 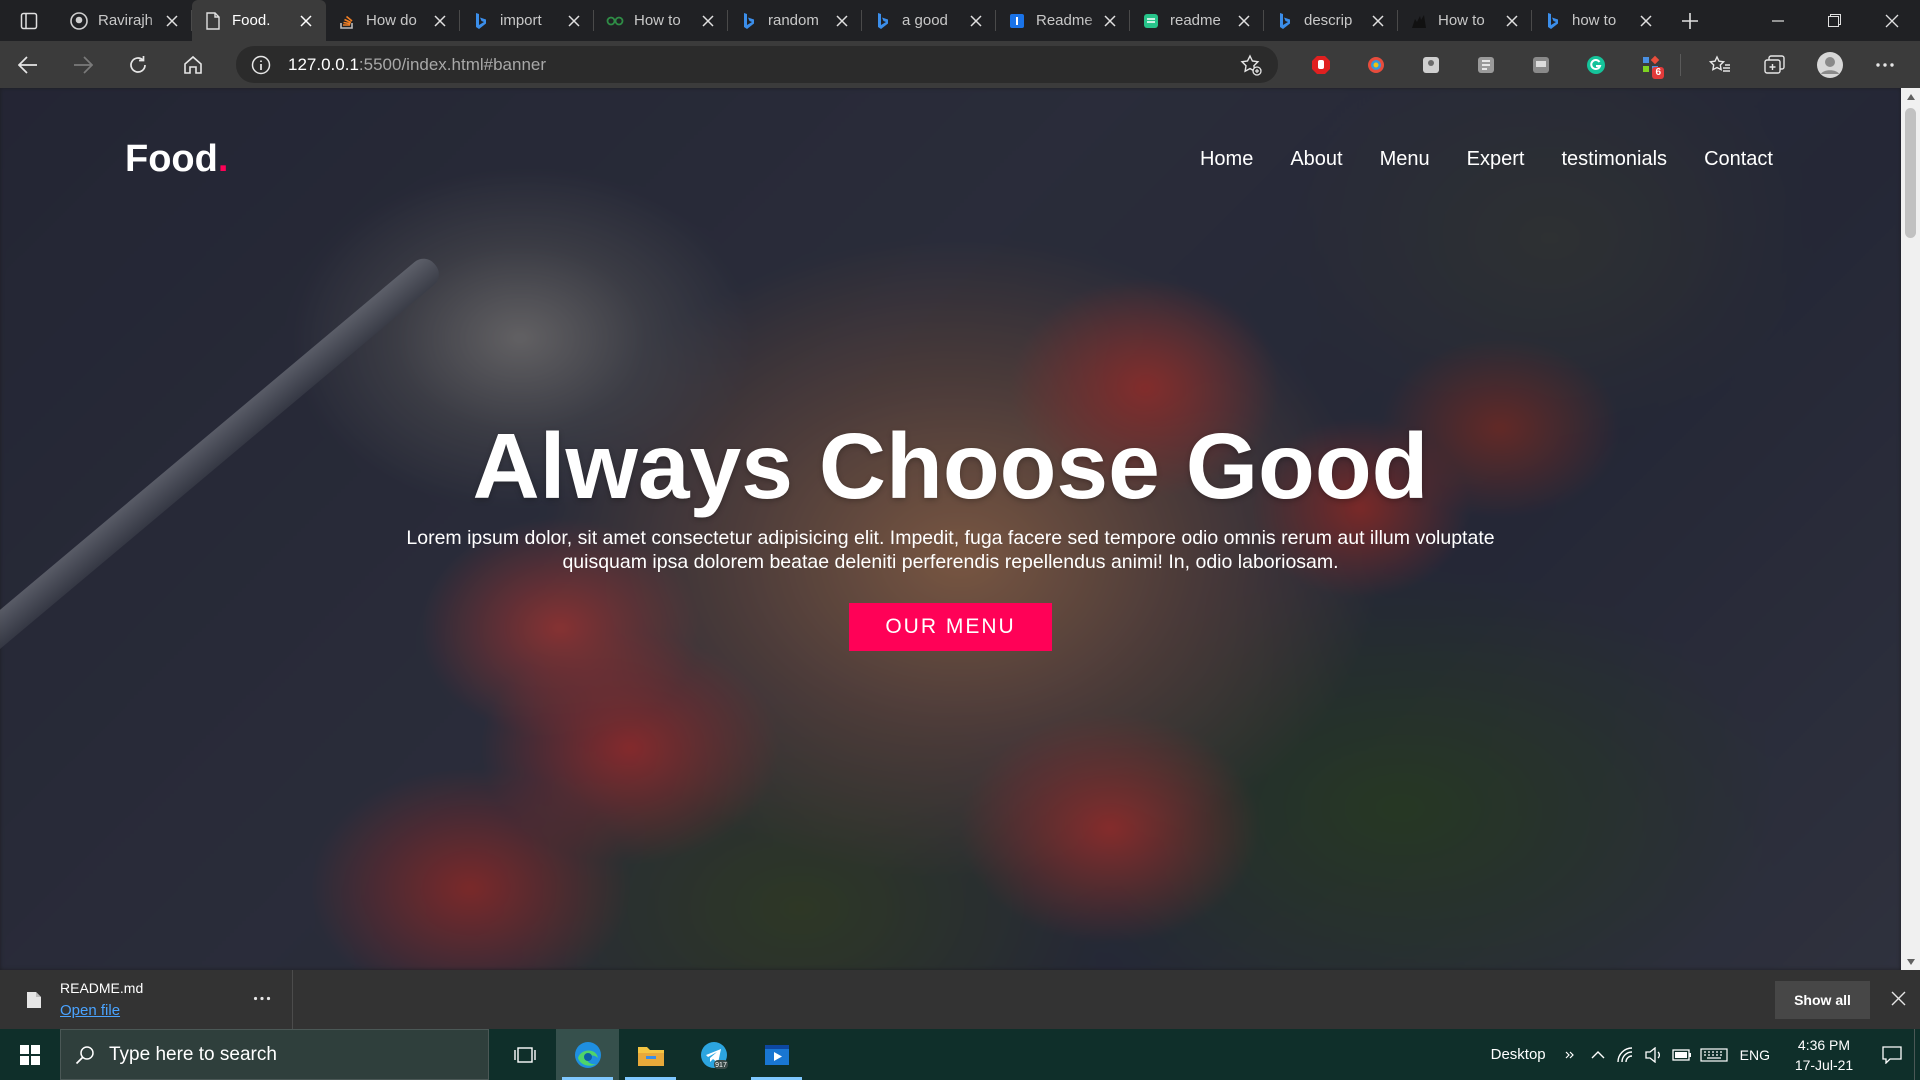 I want to click on taskbar-edge, so click(x=587, y=1054).